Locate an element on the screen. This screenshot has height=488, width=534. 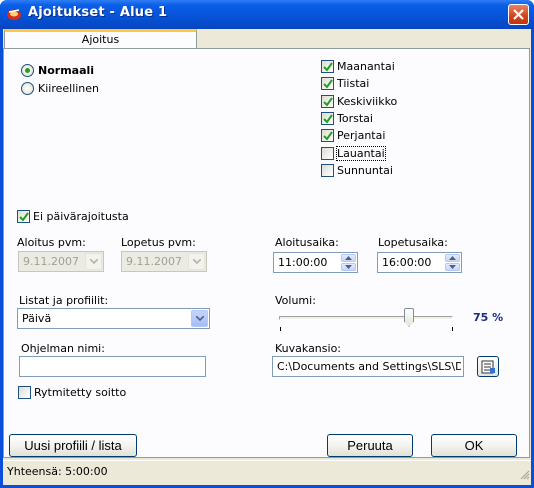
cancel-button: Peruuta is located at coordinates (370, 445).